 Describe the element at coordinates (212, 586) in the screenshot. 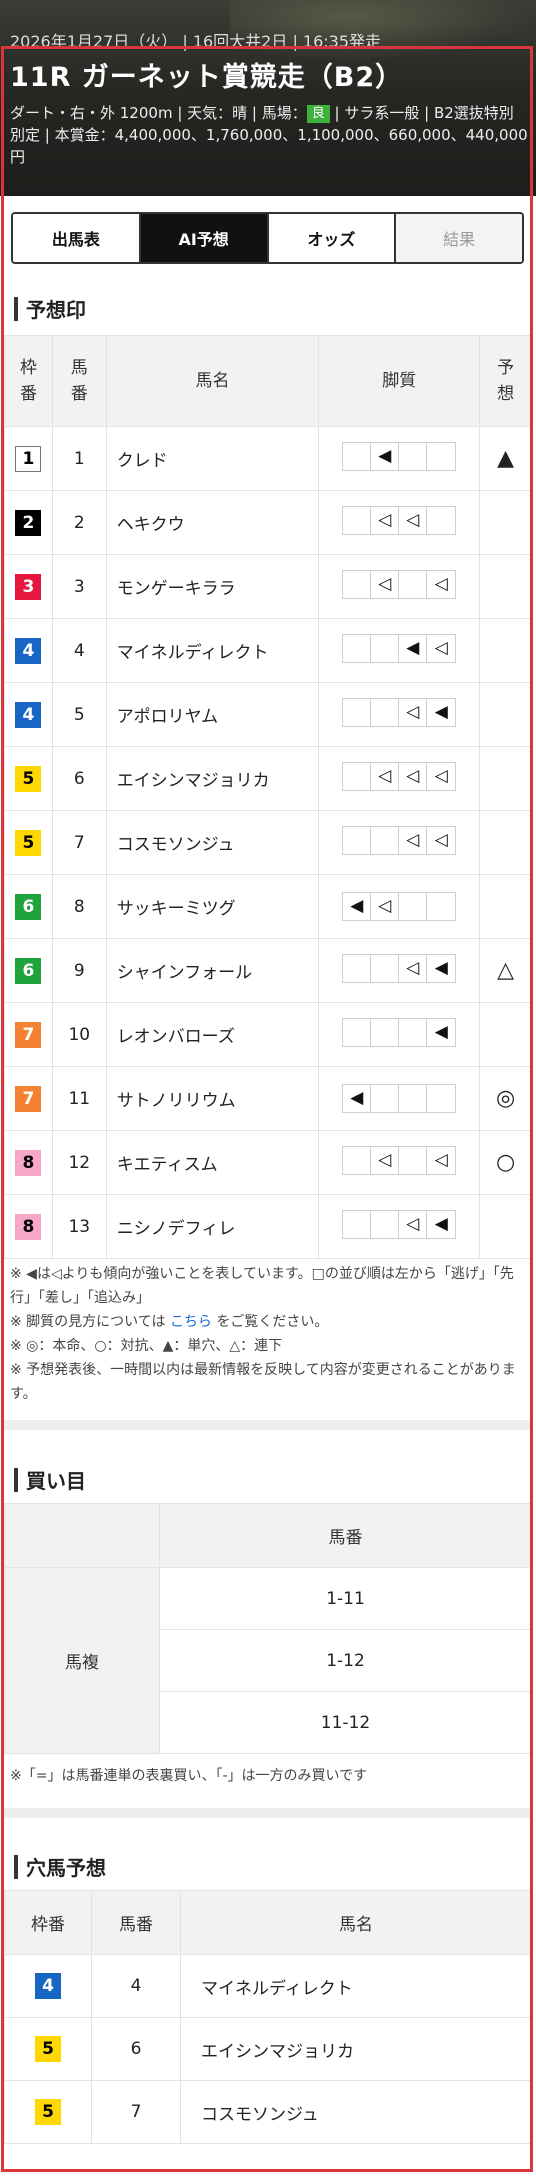

I see `horse-name: モンゲーキララ` at that location.